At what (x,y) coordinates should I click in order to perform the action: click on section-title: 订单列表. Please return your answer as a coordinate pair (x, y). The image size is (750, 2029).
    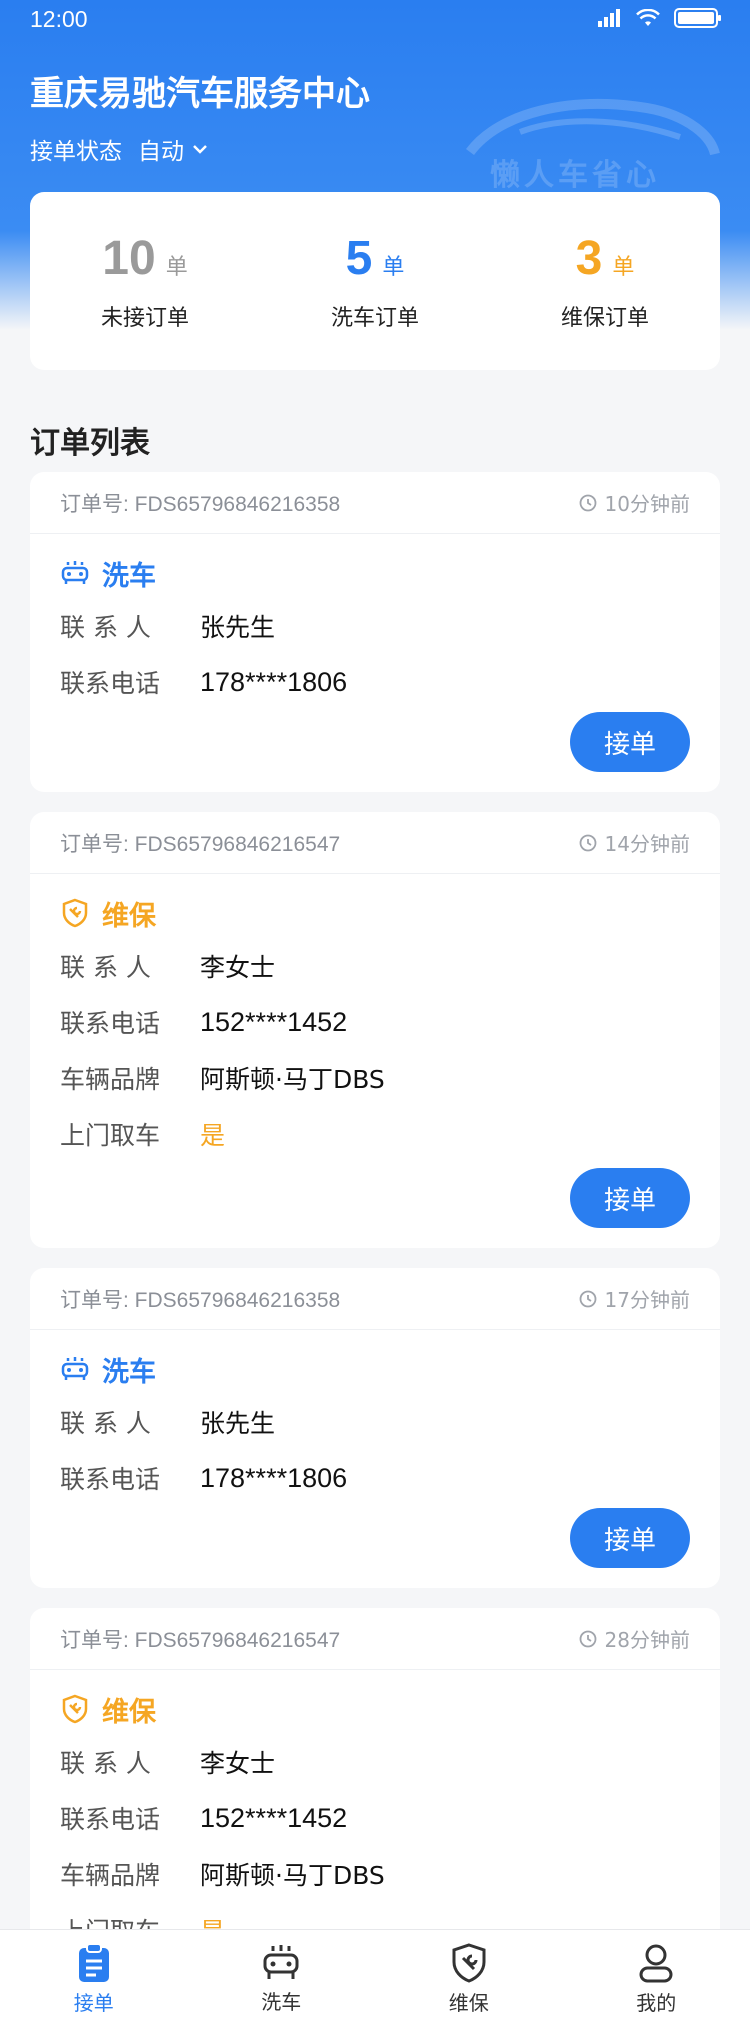
    Looking at the image, I should click on (90, 443).